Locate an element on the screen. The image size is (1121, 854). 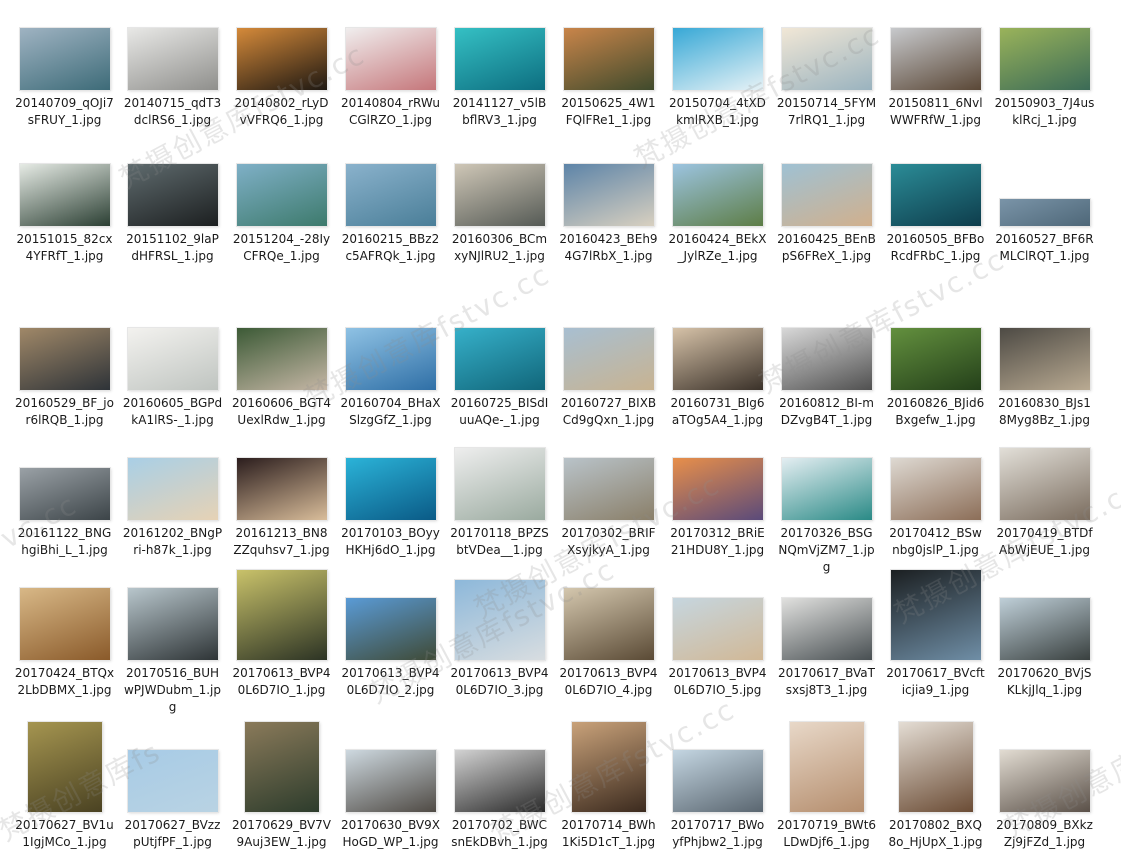
file-item: 20170103_BOyyHKHj6dO_1.jpg is located at coordinates (390, 499).